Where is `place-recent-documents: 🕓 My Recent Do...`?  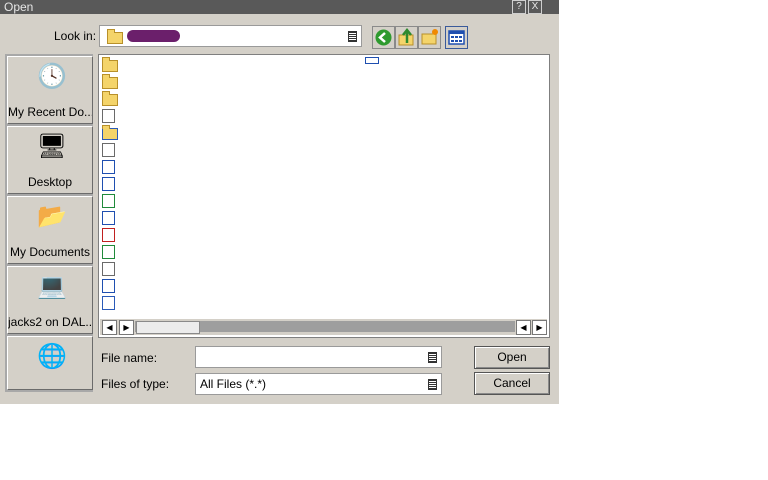 place-recent-documents: 🕓 My Recent Do... is located at coordinates (50, 90).